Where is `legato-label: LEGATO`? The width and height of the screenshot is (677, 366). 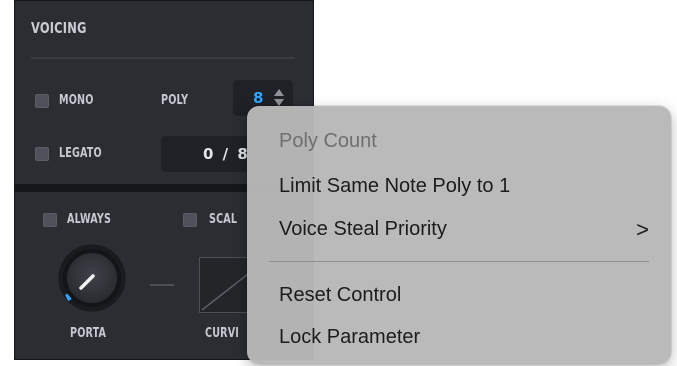 legato-label: LEGATO is located at coordinates (80, 153).